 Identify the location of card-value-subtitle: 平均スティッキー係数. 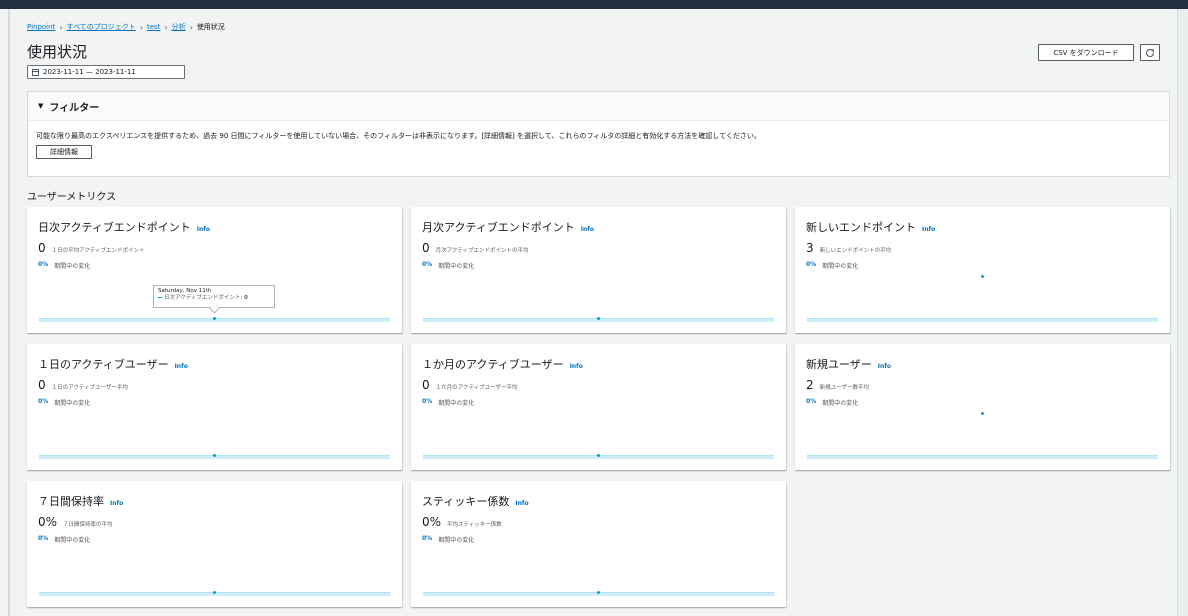
(474, 525).